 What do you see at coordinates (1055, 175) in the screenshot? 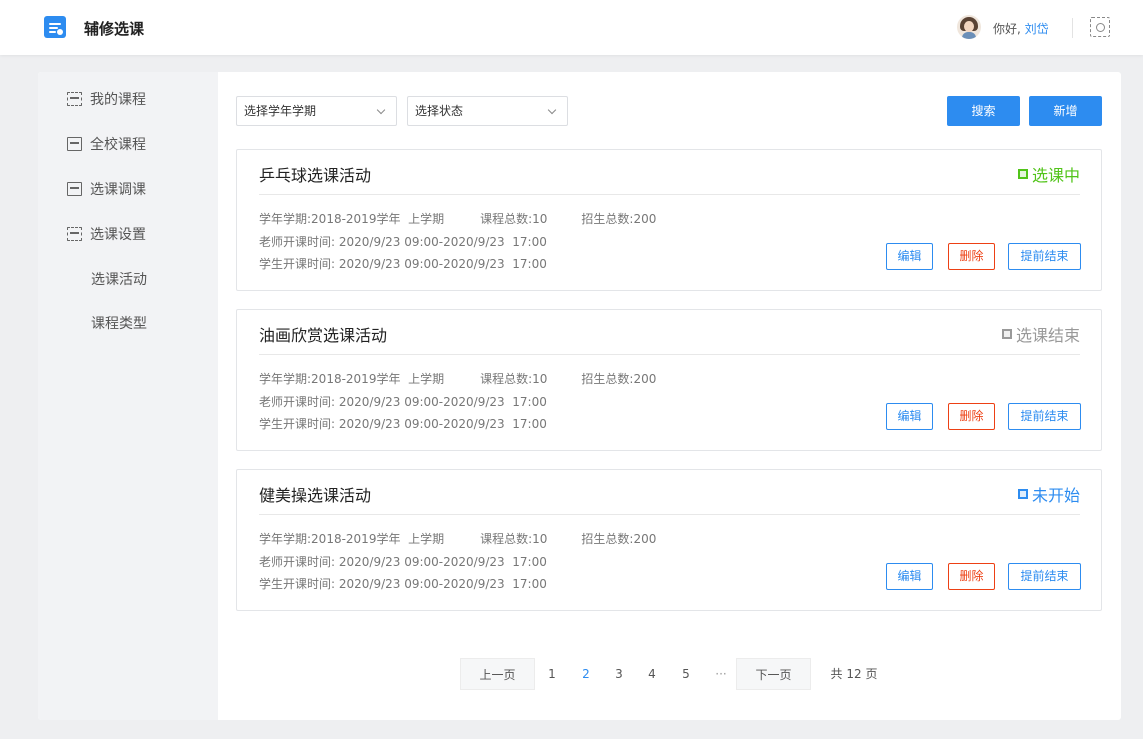
I see `status-text: 选课中` at bounding box center [1055, 175].